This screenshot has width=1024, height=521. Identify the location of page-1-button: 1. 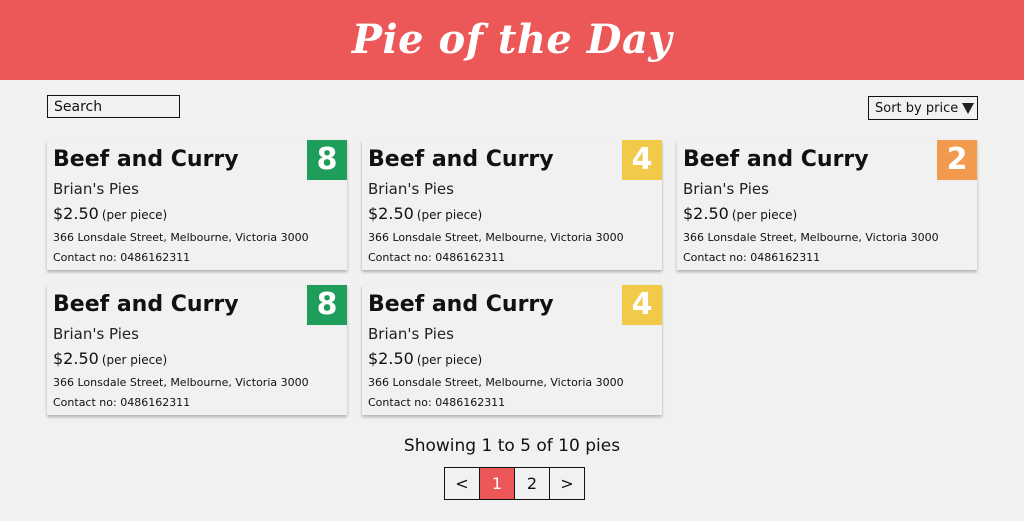
(497, 483).